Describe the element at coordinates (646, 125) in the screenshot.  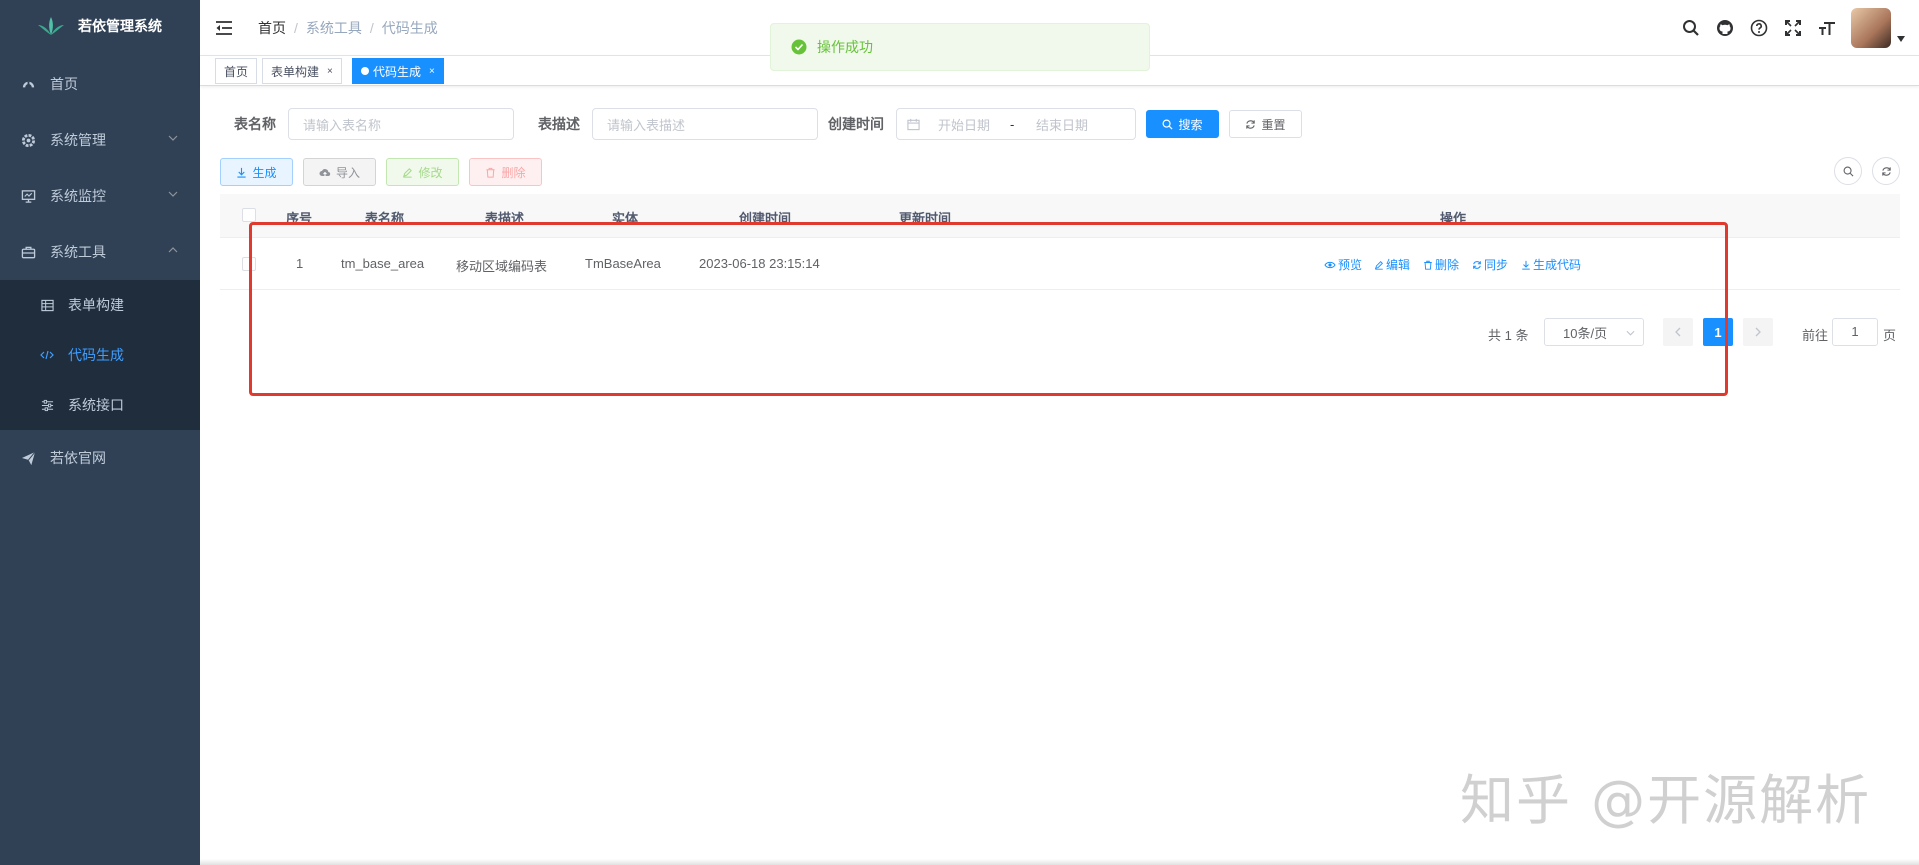
I see `input-placeholder: 请输入表描述` at that location.